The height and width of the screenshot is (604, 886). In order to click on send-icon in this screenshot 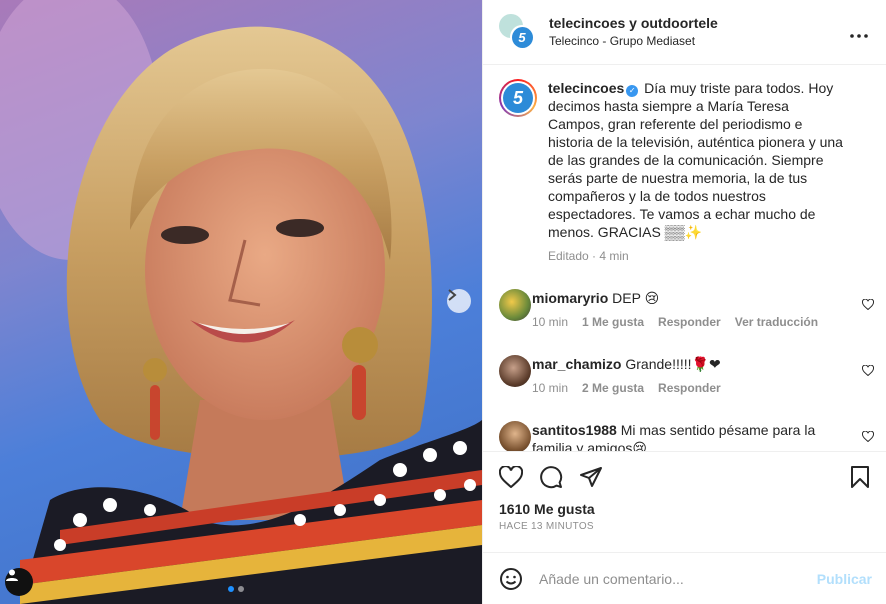, I will do `click(591, 476)`.